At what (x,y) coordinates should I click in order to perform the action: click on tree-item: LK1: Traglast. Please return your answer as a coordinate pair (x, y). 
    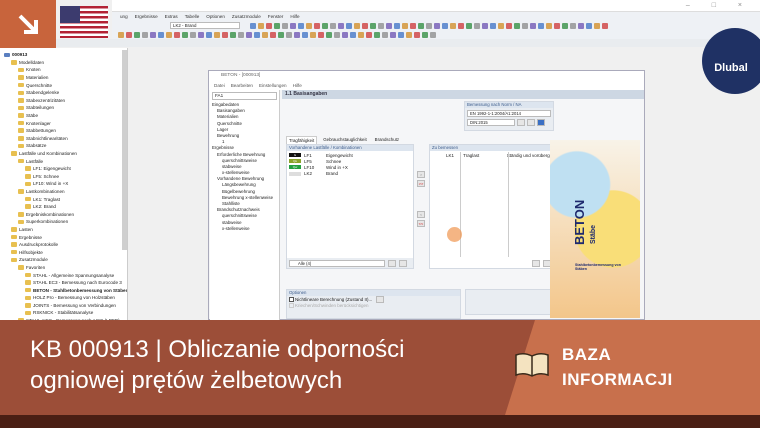
    Looking at the image, I should click on (65, 199).